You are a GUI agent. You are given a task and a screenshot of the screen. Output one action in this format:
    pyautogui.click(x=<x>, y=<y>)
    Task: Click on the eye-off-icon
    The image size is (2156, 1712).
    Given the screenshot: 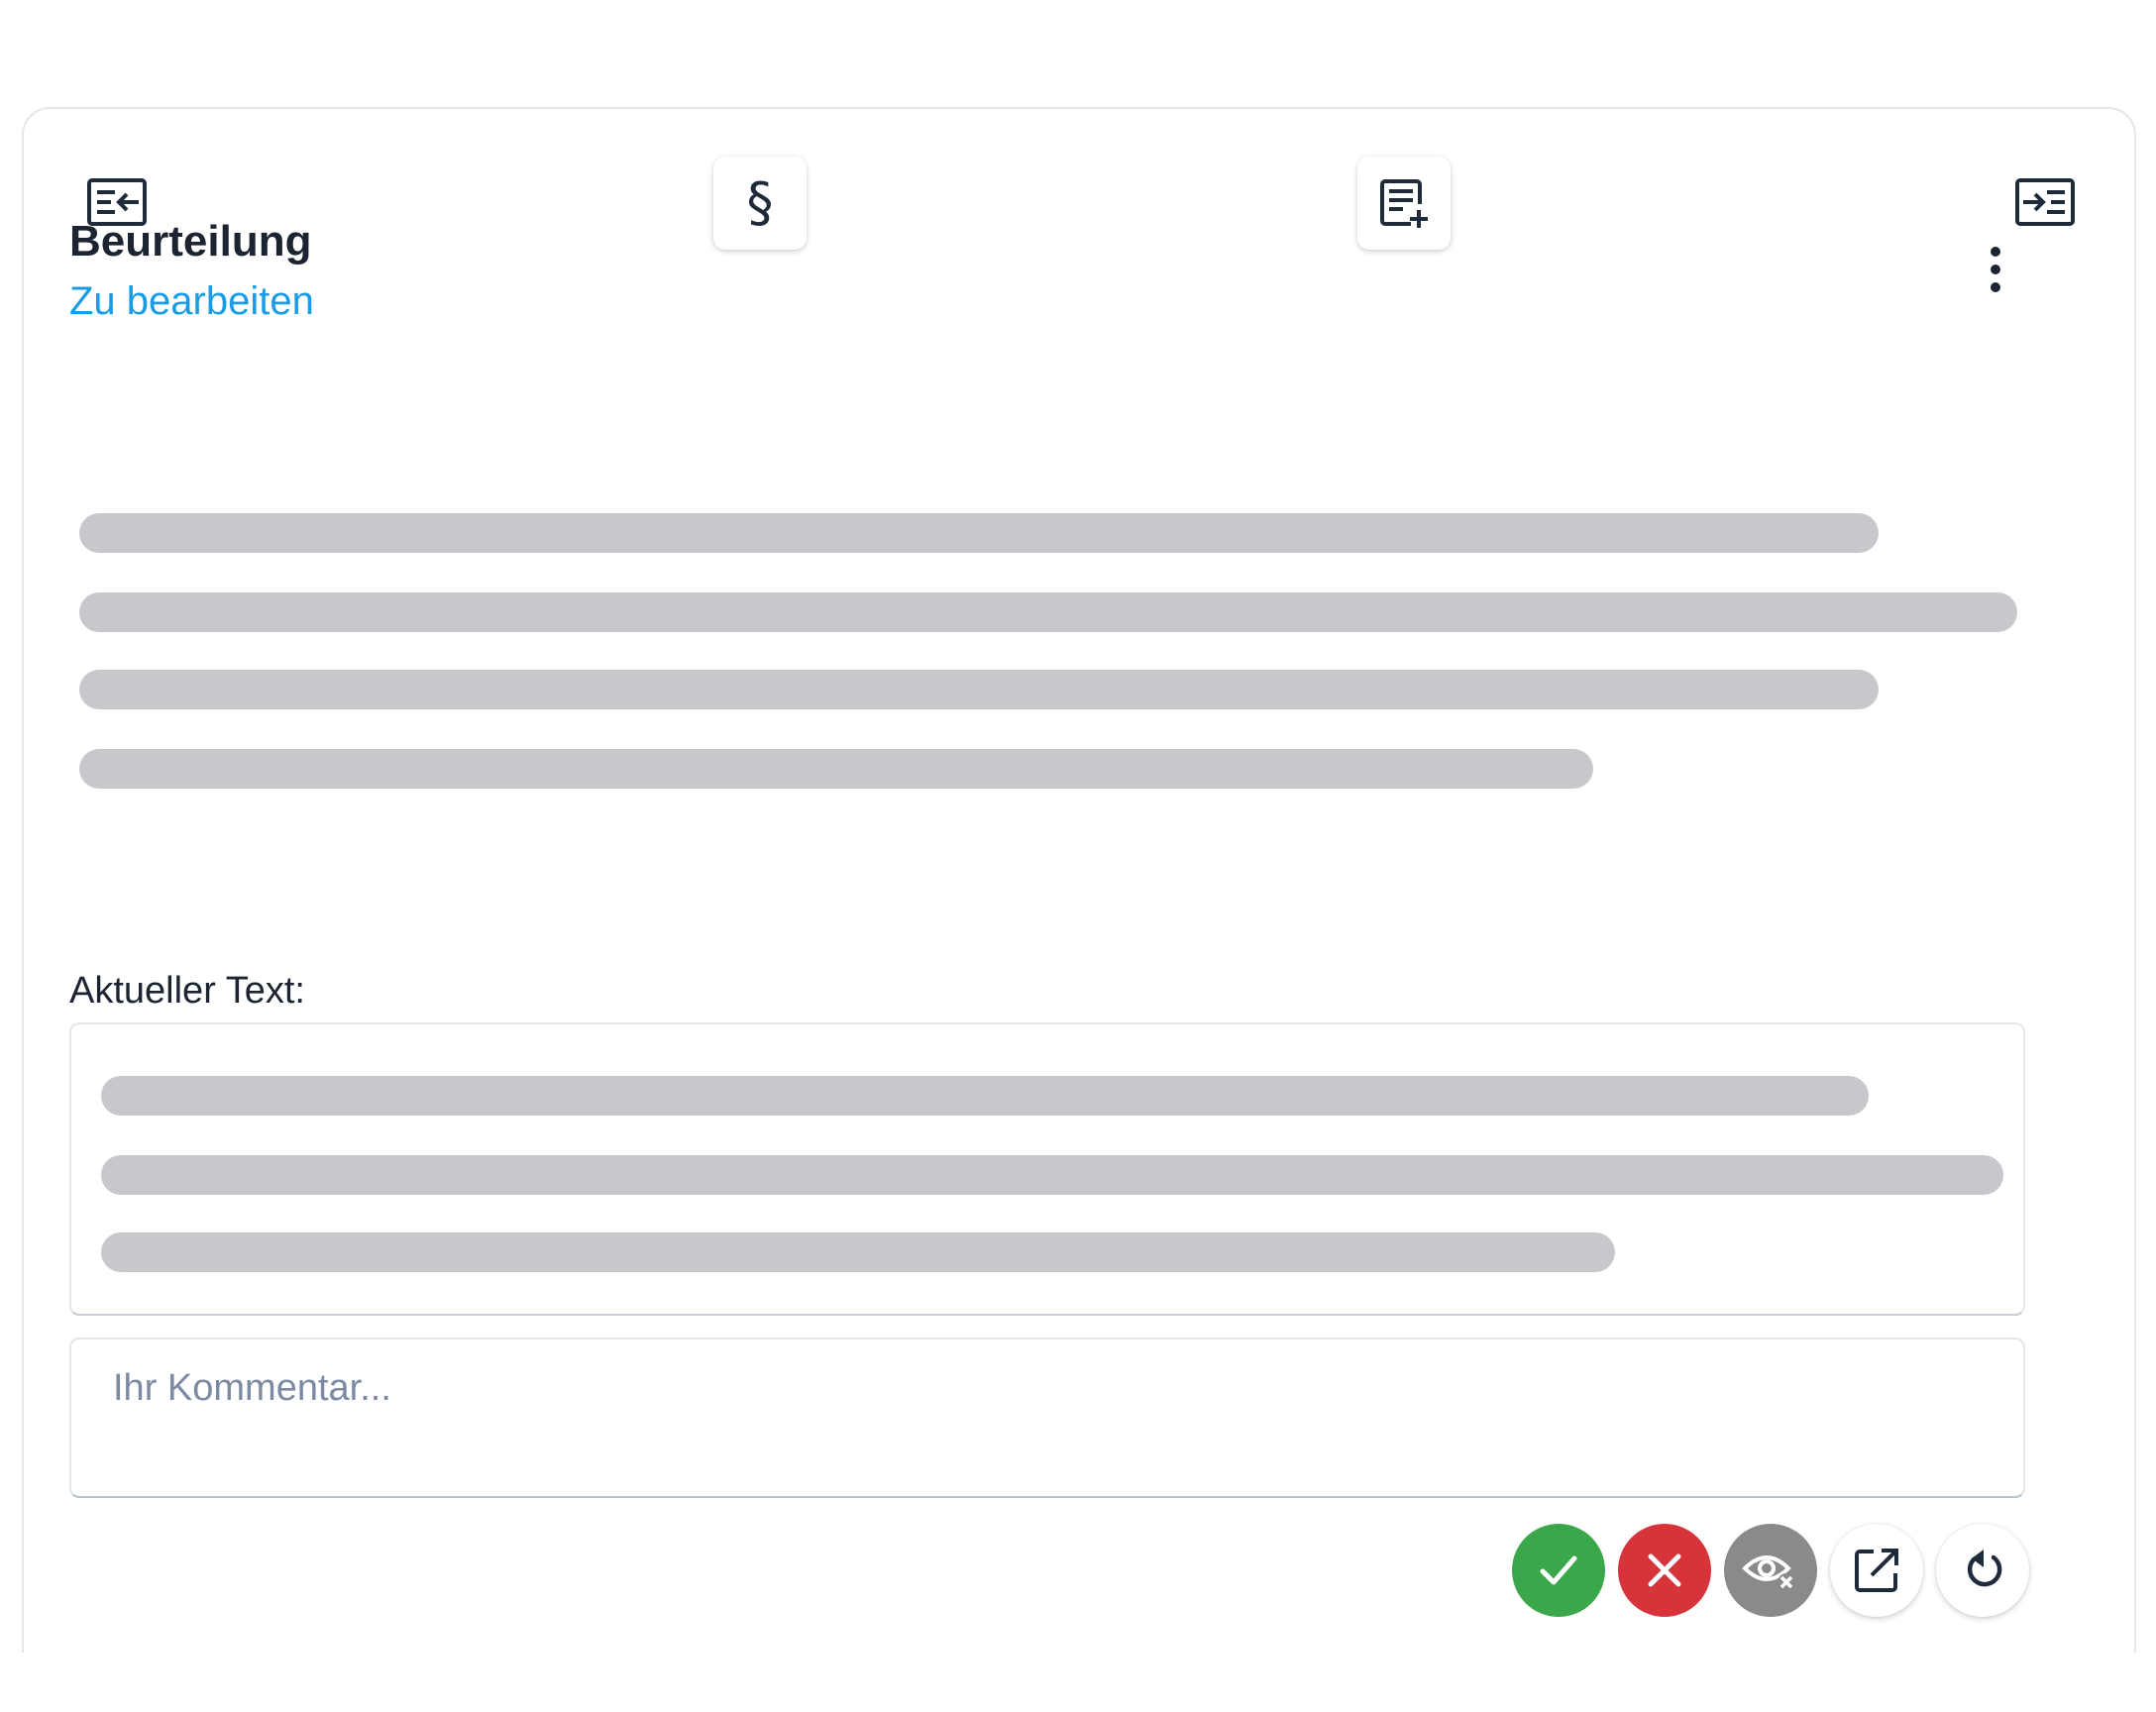 What is the action you would take?
    pyautogui.click(x=1769, y=1573)
    